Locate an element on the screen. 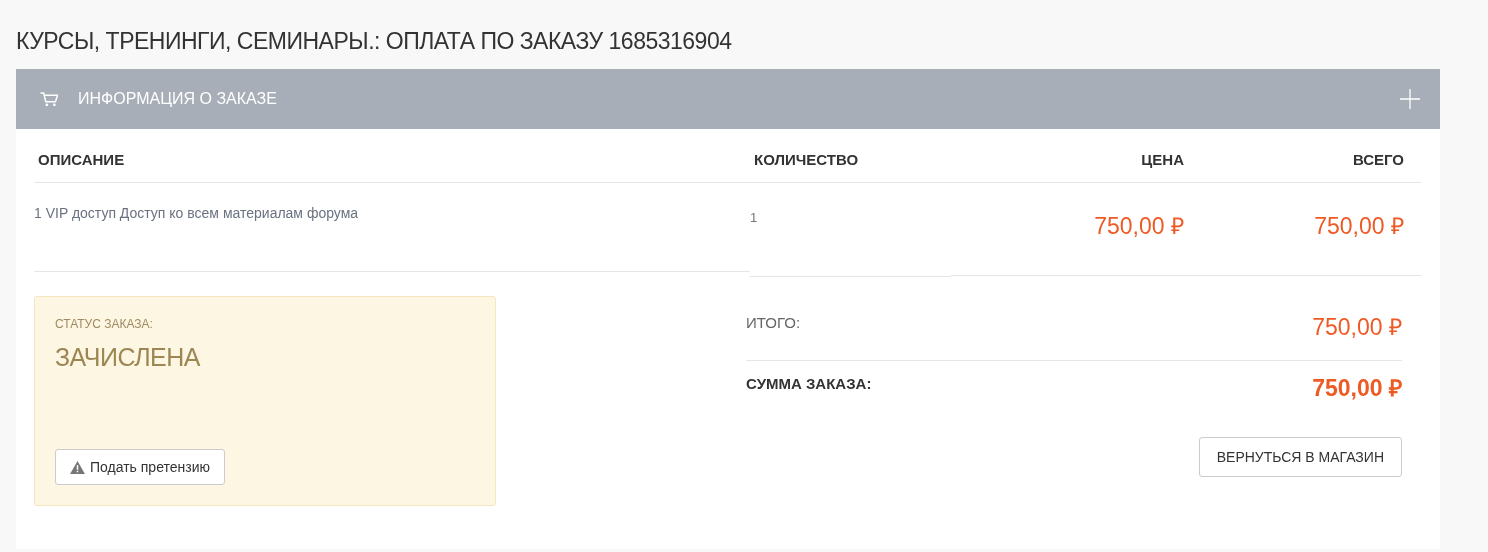  column-header: ВСЕГО is located at coordinates (1311, 156).